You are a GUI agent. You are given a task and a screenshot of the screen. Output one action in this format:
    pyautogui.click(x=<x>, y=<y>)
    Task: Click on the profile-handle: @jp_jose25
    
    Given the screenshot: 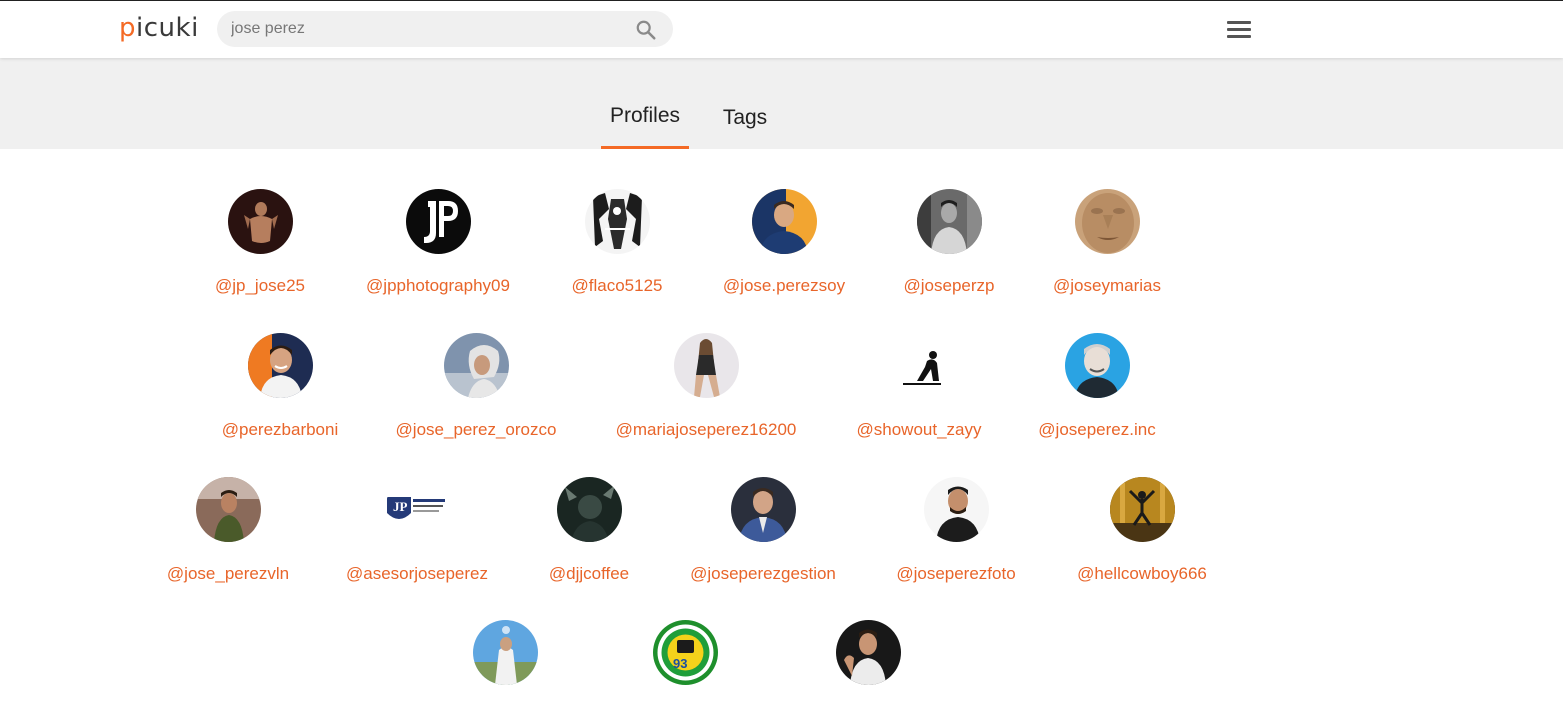 What is the action you would take?
    pyautogui.click(x=260, y=285)
    